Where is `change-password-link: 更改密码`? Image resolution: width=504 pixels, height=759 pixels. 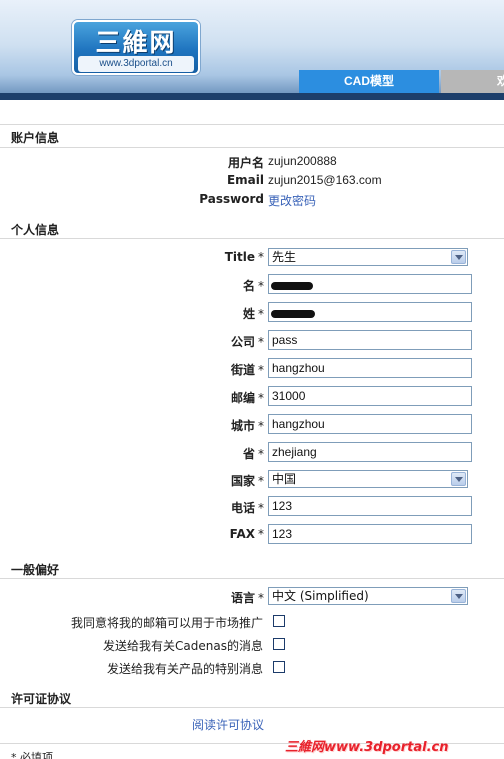
change-password-link: 更改密码 is located at coordinates (292, 200).